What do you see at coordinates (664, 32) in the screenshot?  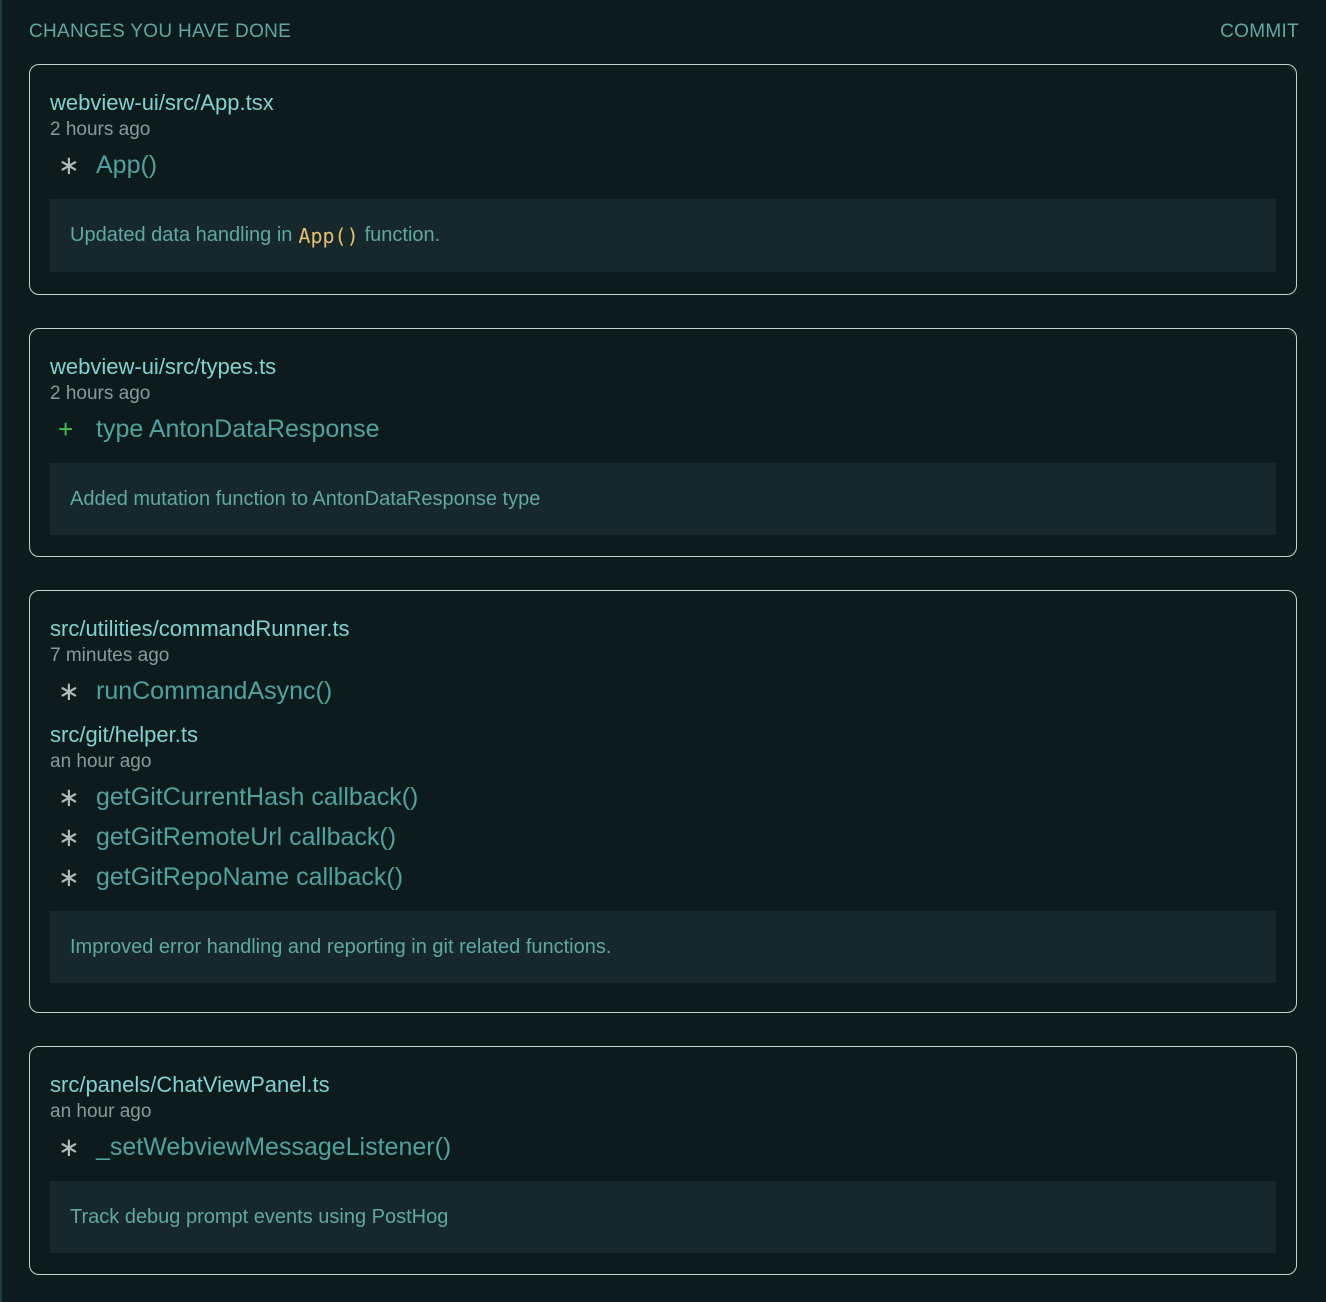 I see `changes-header: CHANGES YOU HAVE DONE COMMIT` at bounding box center [664, 32].